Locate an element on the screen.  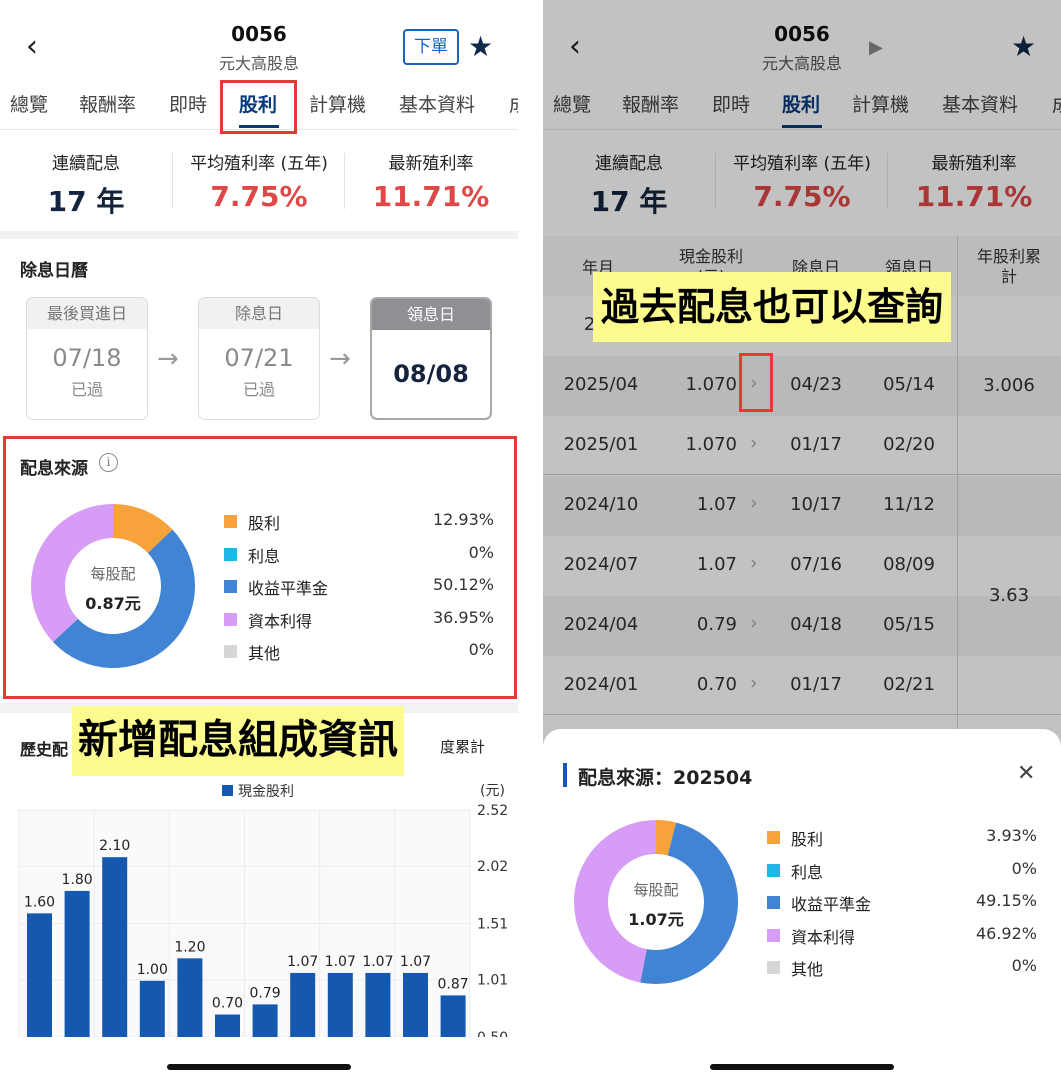
order-button: 下單 is located at coordinates (431, 47).